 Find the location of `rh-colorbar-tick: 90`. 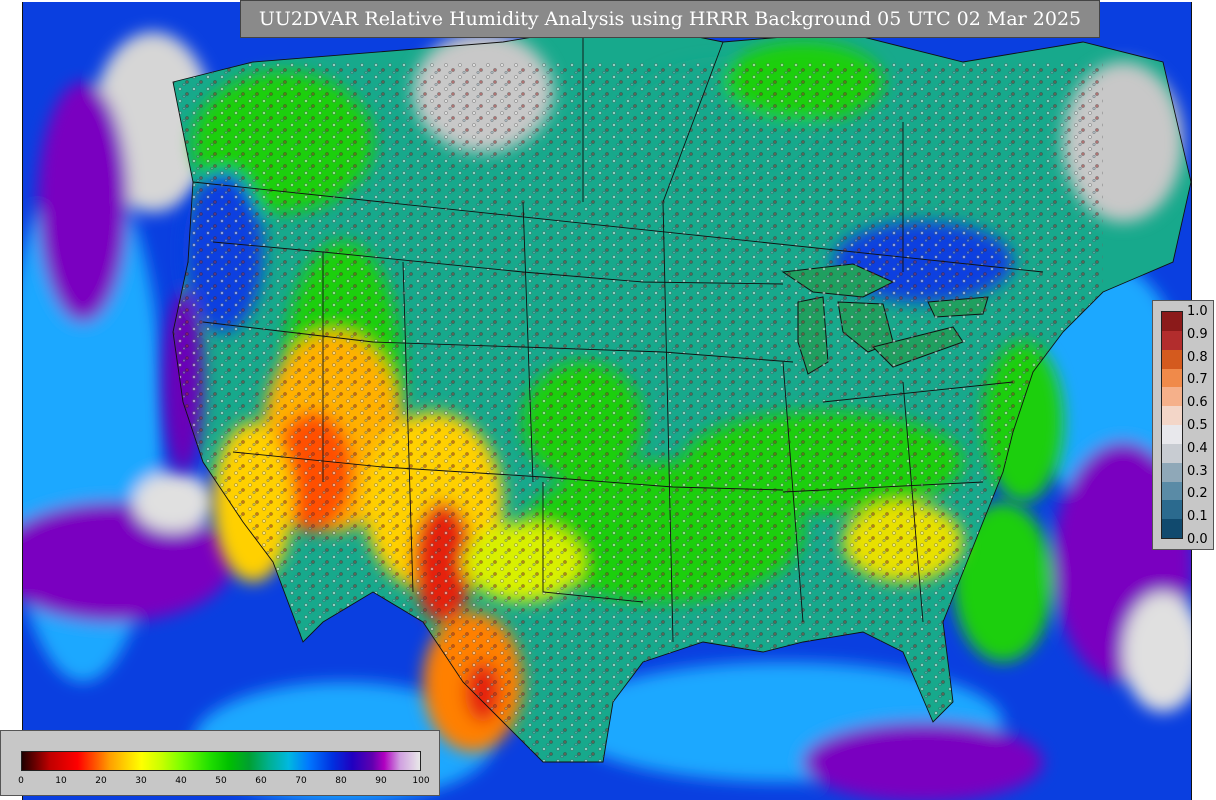

rh-colorbar-tick: 90 is located at coordinates (381, 781).